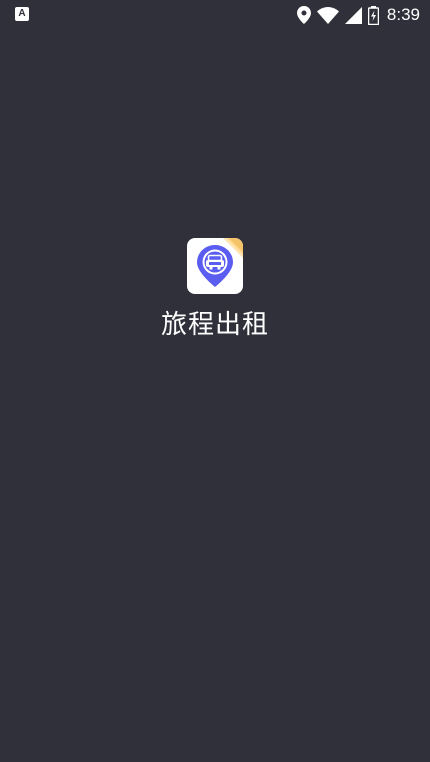 This screenshot has height=762, width=430. I want to click on battery-icon, so click(373, 15).